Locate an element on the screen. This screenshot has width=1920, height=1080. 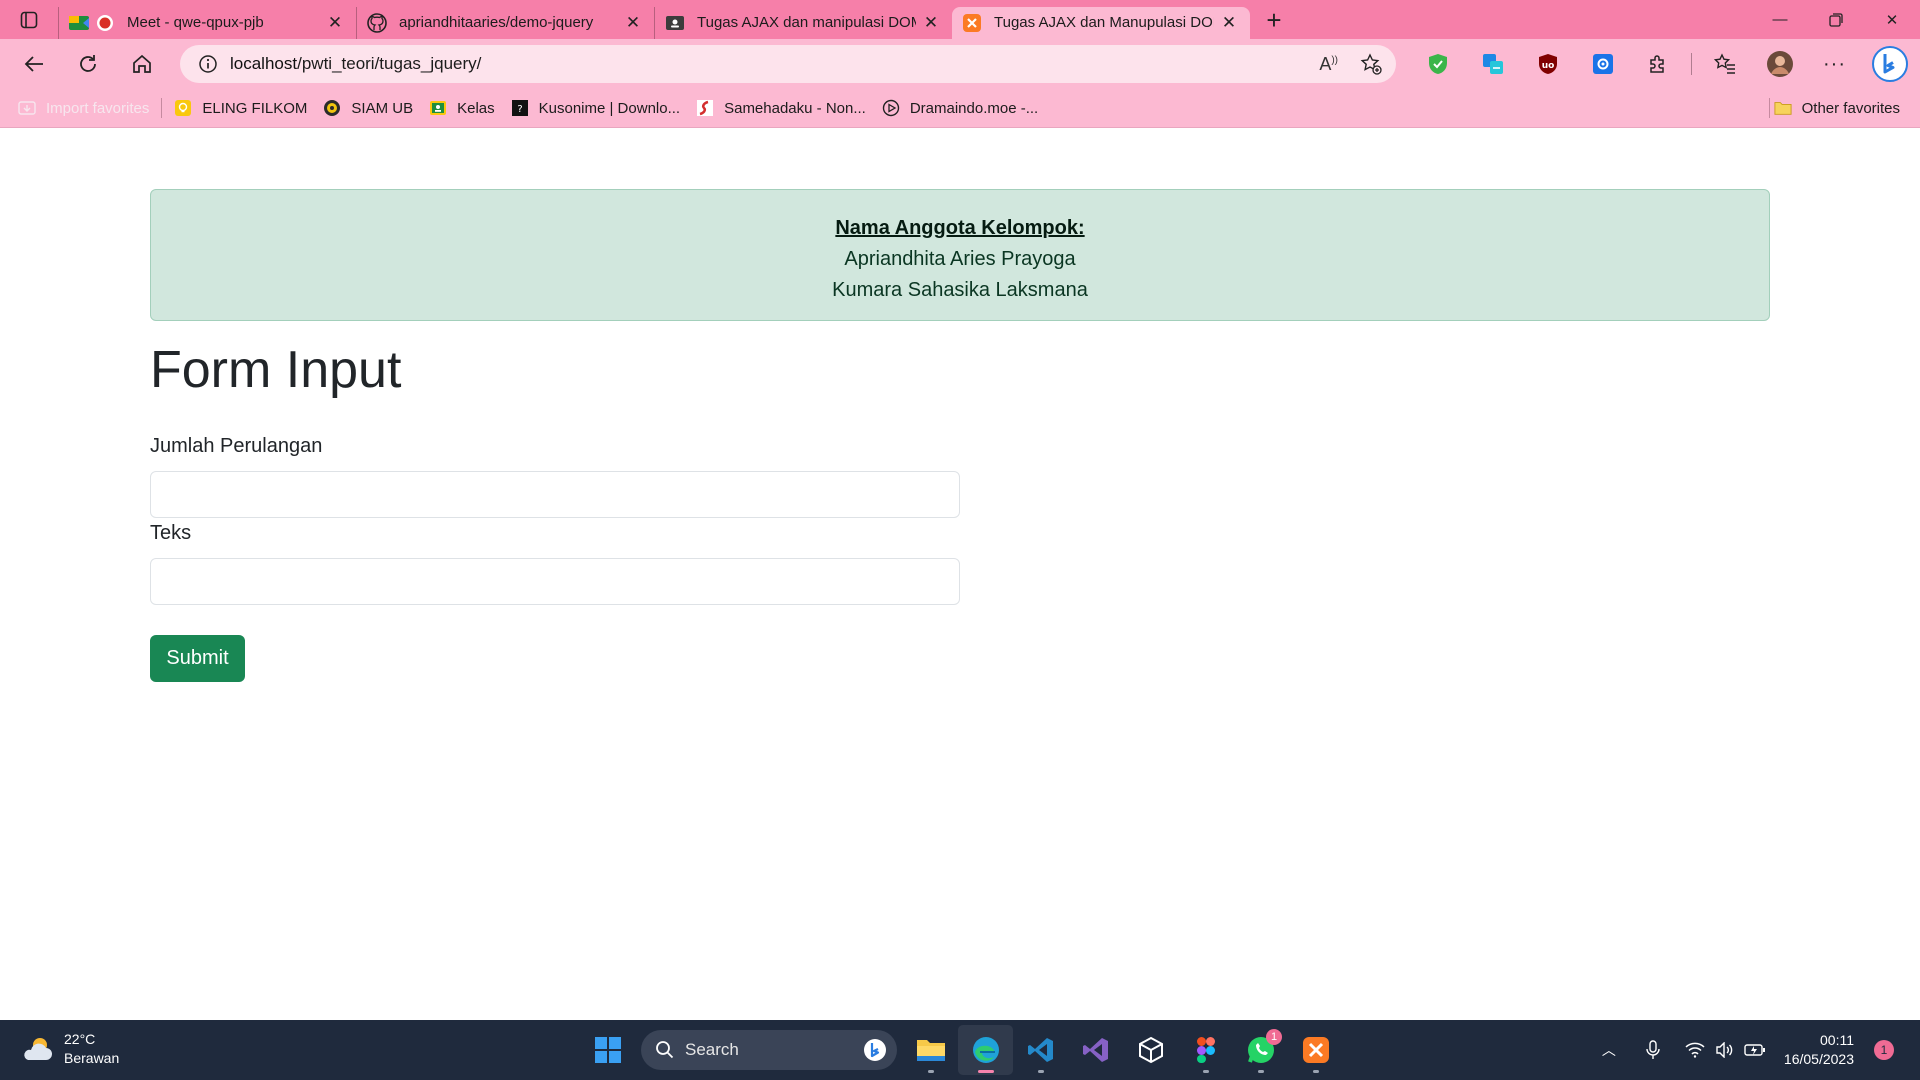
favorite-label: ELING FILKOM is located at coordinates (255, 108).